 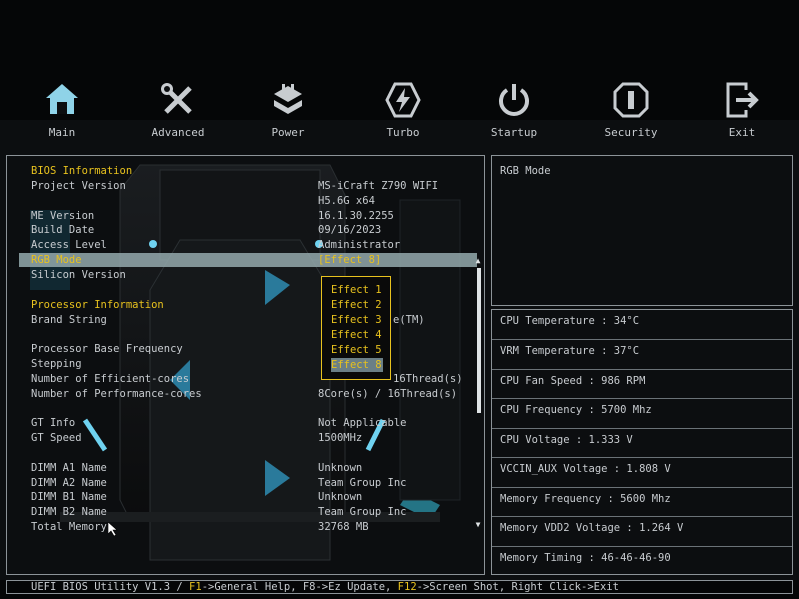 I want to click on rgb-mode-value: [Effect 8], so click(x=349, y=260).